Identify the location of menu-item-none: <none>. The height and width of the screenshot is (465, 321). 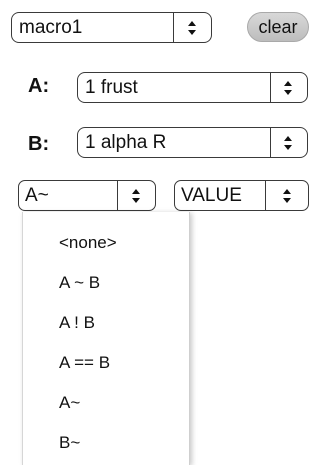
(88, 243).